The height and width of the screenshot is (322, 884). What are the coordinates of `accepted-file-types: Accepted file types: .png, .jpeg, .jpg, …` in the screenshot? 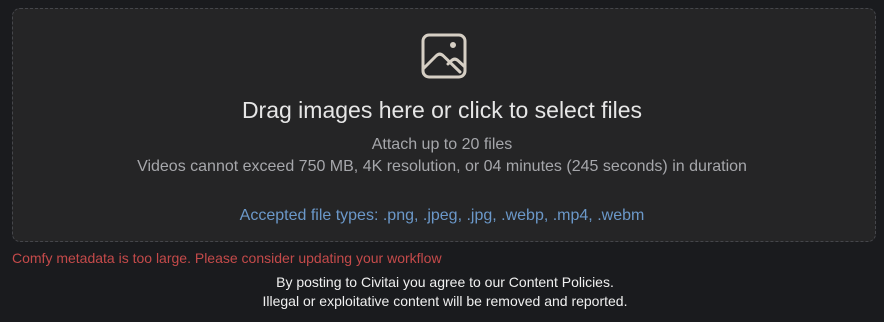 It's located at (442, 215).